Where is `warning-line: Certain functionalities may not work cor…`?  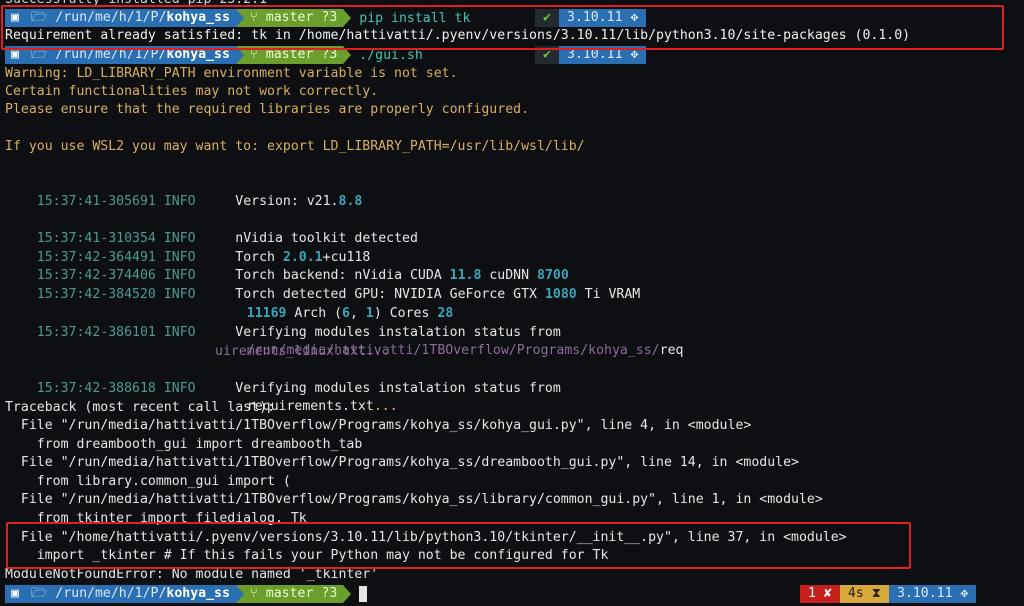
warning-line: Certain functionalities may not work cor… is located at coordinates (192, 91).